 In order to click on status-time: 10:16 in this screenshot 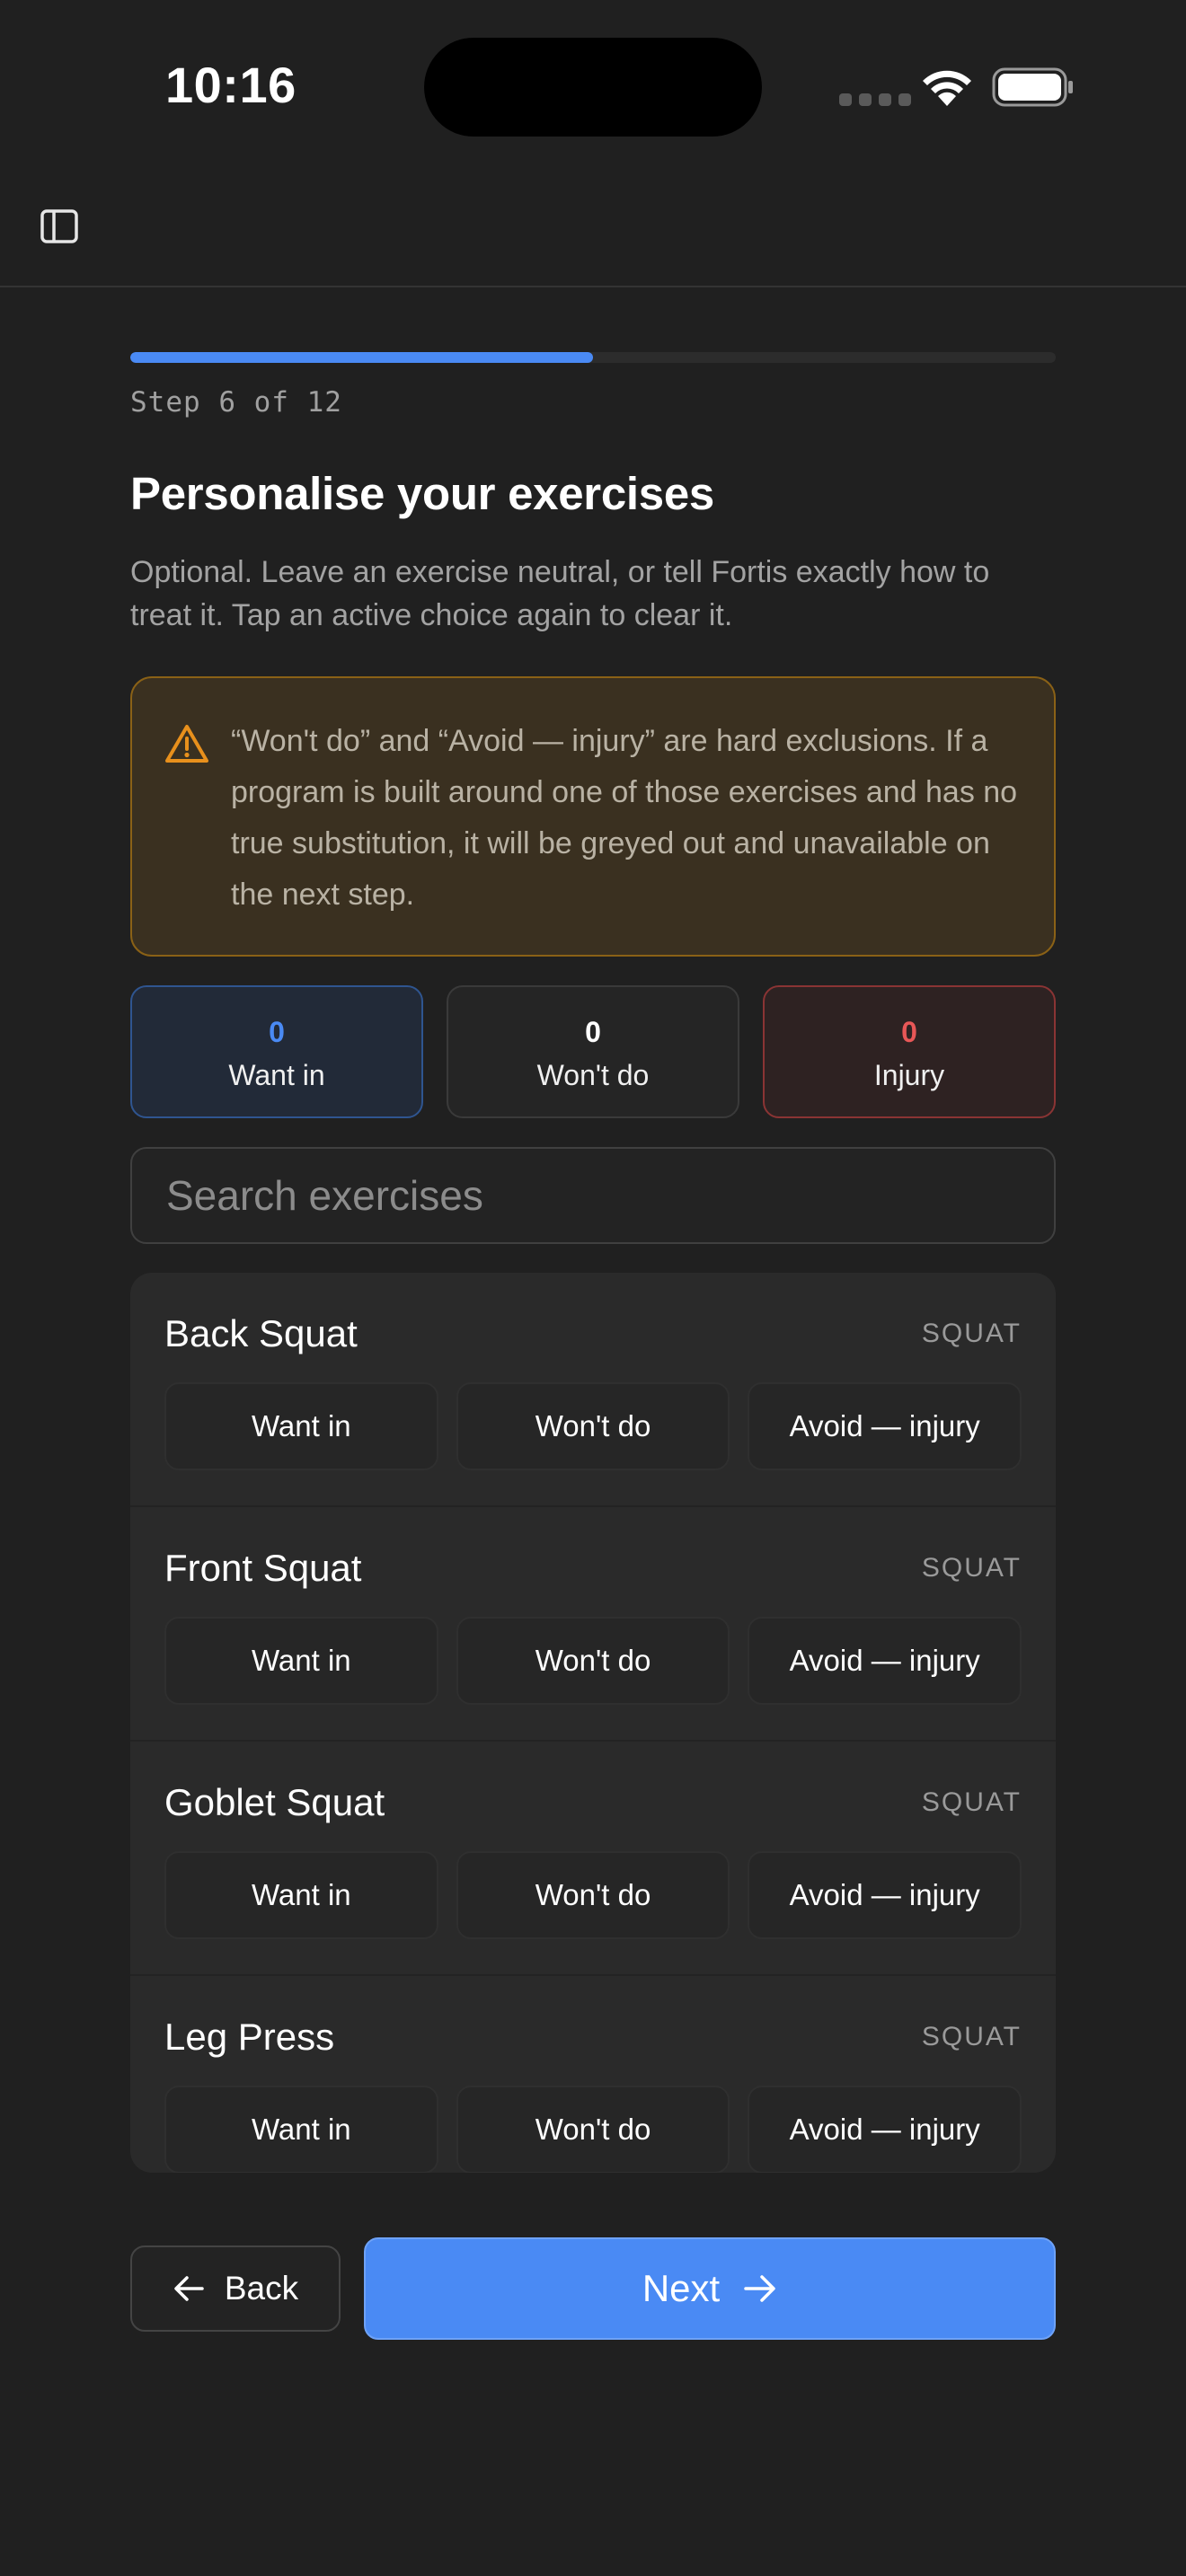, I will do `click(230, 85)`.